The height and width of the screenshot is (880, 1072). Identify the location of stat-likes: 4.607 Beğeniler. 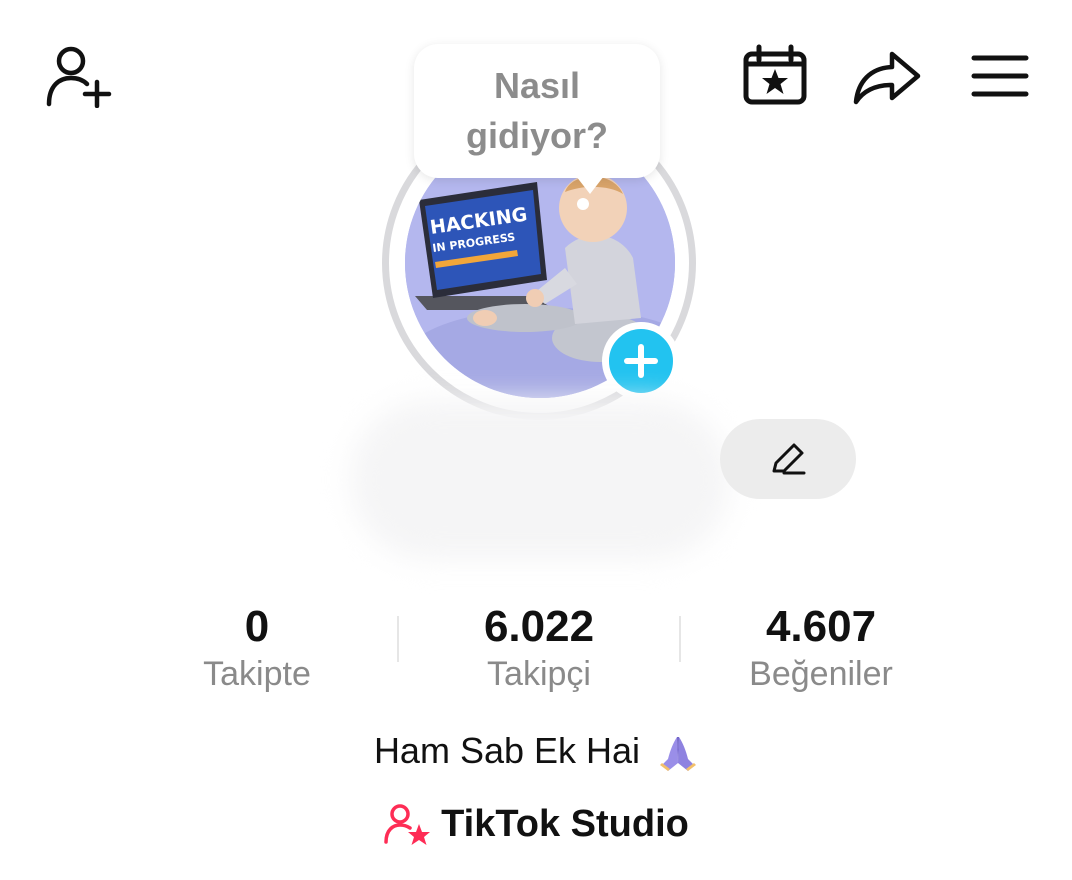
(821, 647).